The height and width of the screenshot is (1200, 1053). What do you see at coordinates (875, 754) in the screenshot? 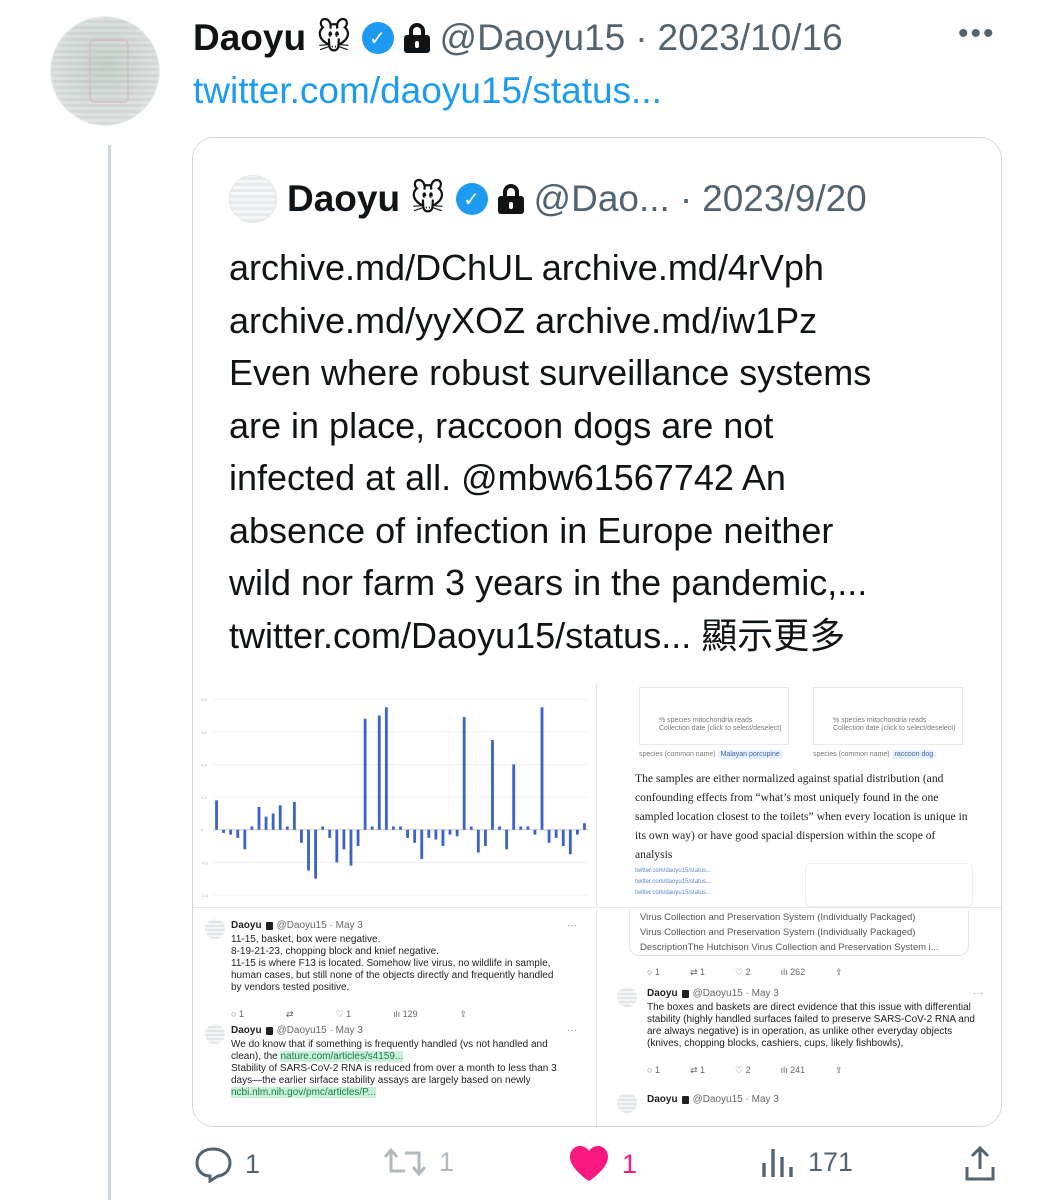
I see `species-row-right: species (common name) raccoon dog` at bounding box center [875, 754].